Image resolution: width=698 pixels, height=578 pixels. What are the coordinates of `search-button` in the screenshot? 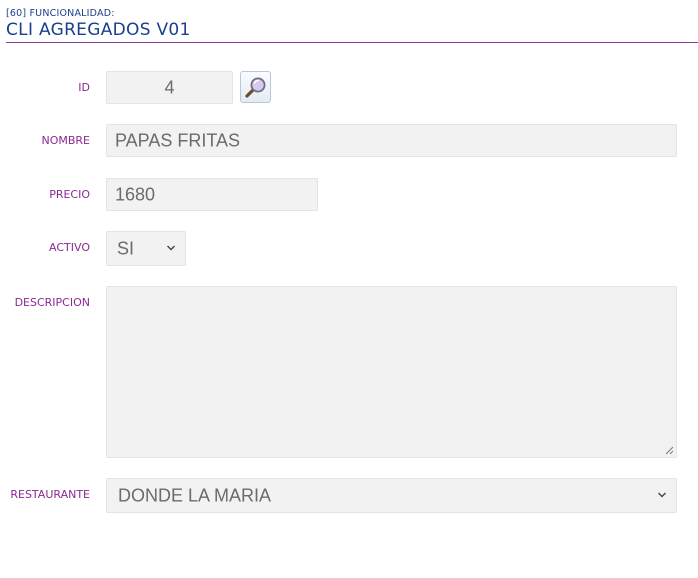 It's located at (255, 87).